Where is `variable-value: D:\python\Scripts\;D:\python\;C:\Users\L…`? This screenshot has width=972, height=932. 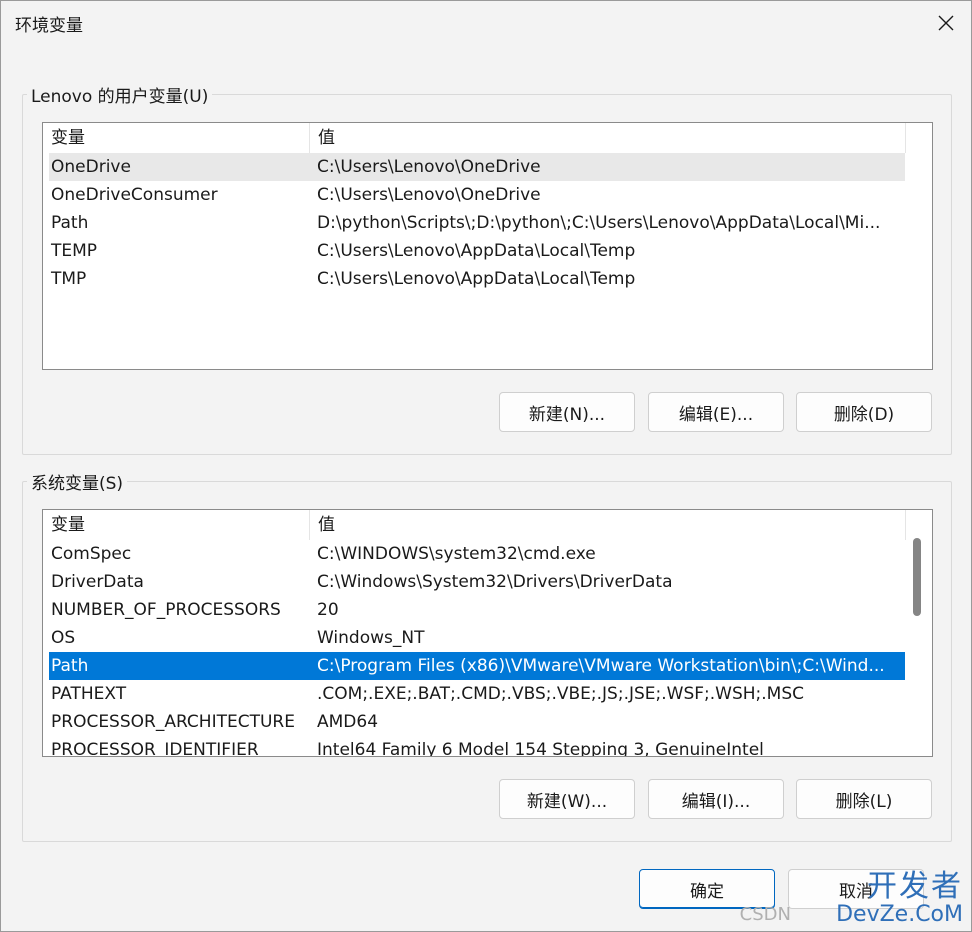
variable-value: D:\python\Scripts\;D:\python\;C:\Users\L… is located at coordinates (599, 223).